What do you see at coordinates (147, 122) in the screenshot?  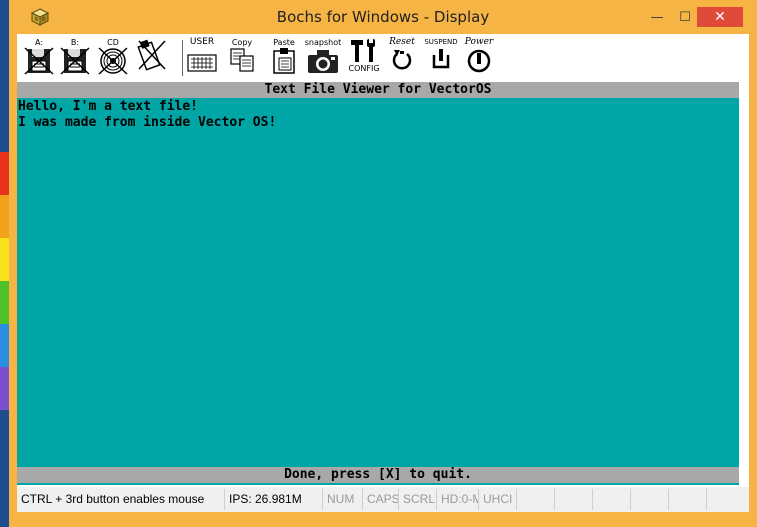 I see `file-content-line: I was made from inside Vector OS!` at bounding box center [147, 122].